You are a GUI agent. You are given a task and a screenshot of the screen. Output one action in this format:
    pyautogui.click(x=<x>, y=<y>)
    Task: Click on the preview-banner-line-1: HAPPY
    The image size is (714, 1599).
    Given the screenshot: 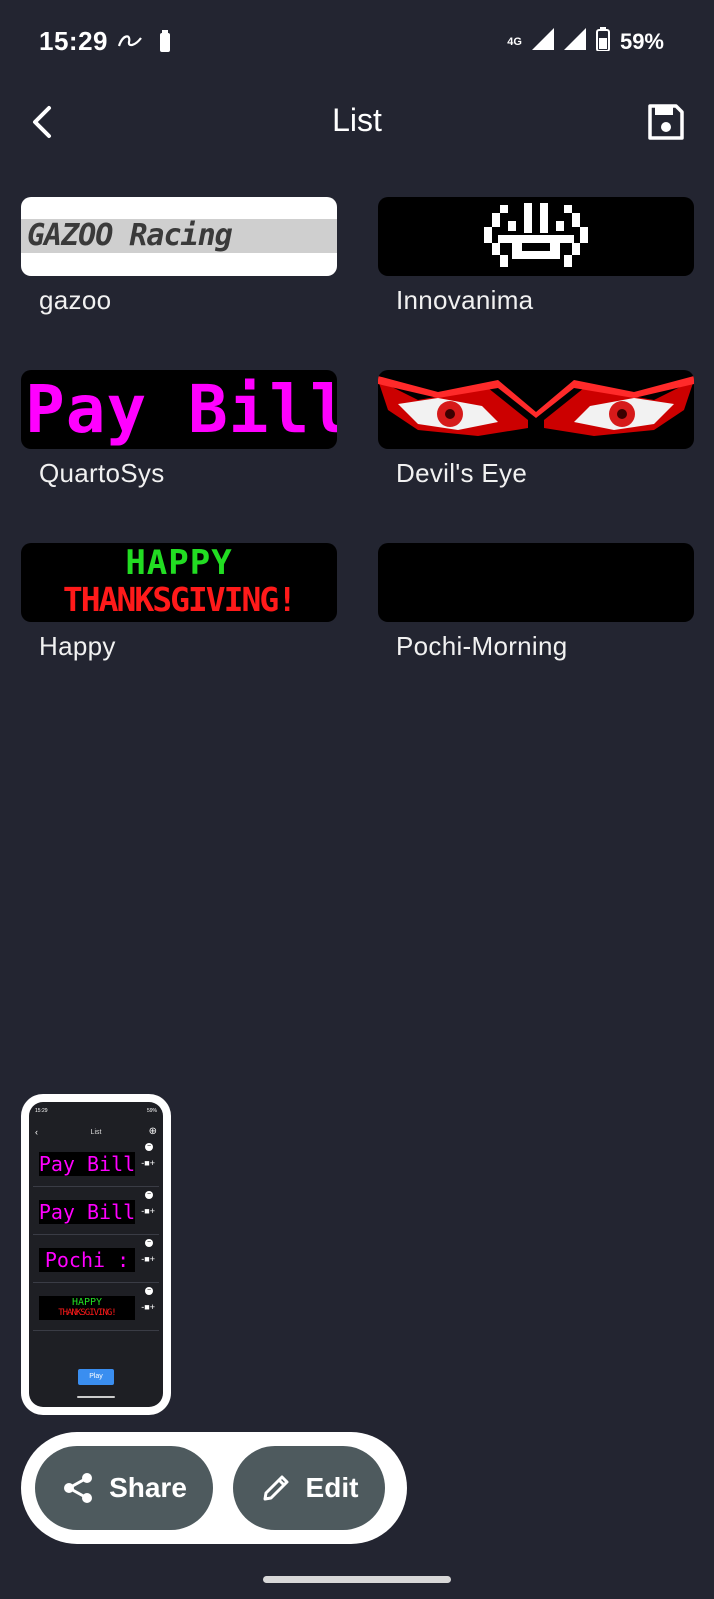 What is the action you would take?
    pyautogui.click(x=87, y=1302)
    